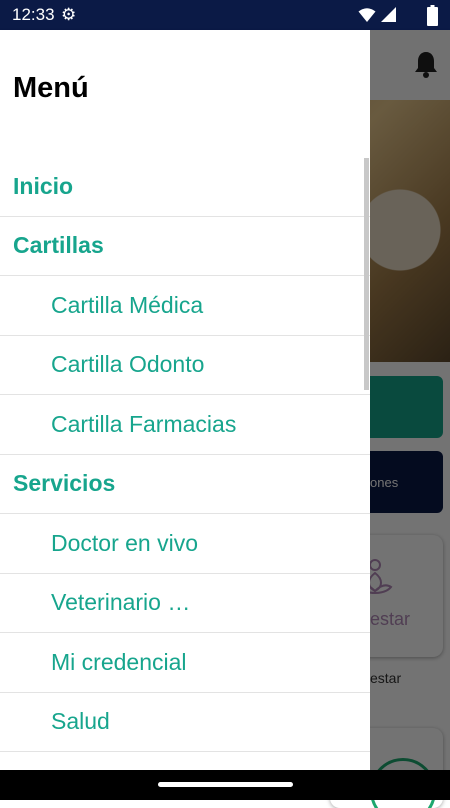  Describe the element at coordinates (185, 425) in the screenshot. I see `menu-item-cartilla-farmacias: Cartilla Farmacias` at that location.